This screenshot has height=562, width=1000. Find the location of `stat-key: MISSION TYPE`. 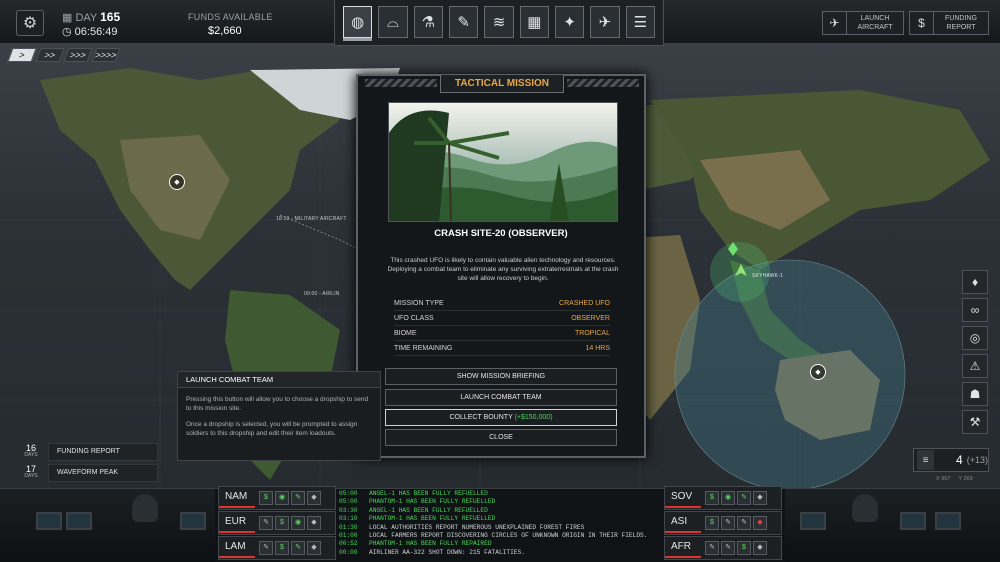

stat-key: MISSION TYPE is located at coordinates (419, 303).